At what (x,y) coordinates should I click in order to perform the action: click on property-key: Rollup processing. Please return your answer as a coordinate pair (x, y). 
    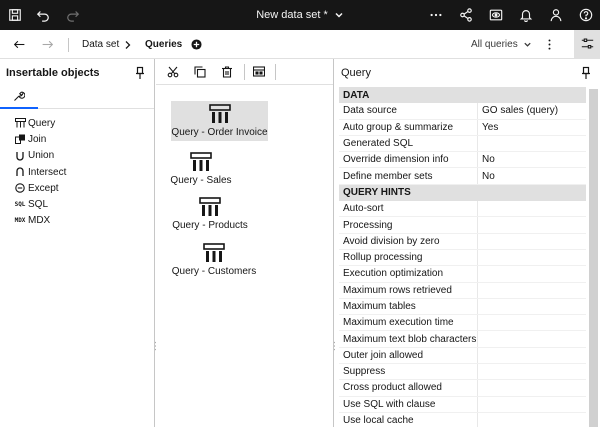
    Looking at the image, I should click on (383, 258).